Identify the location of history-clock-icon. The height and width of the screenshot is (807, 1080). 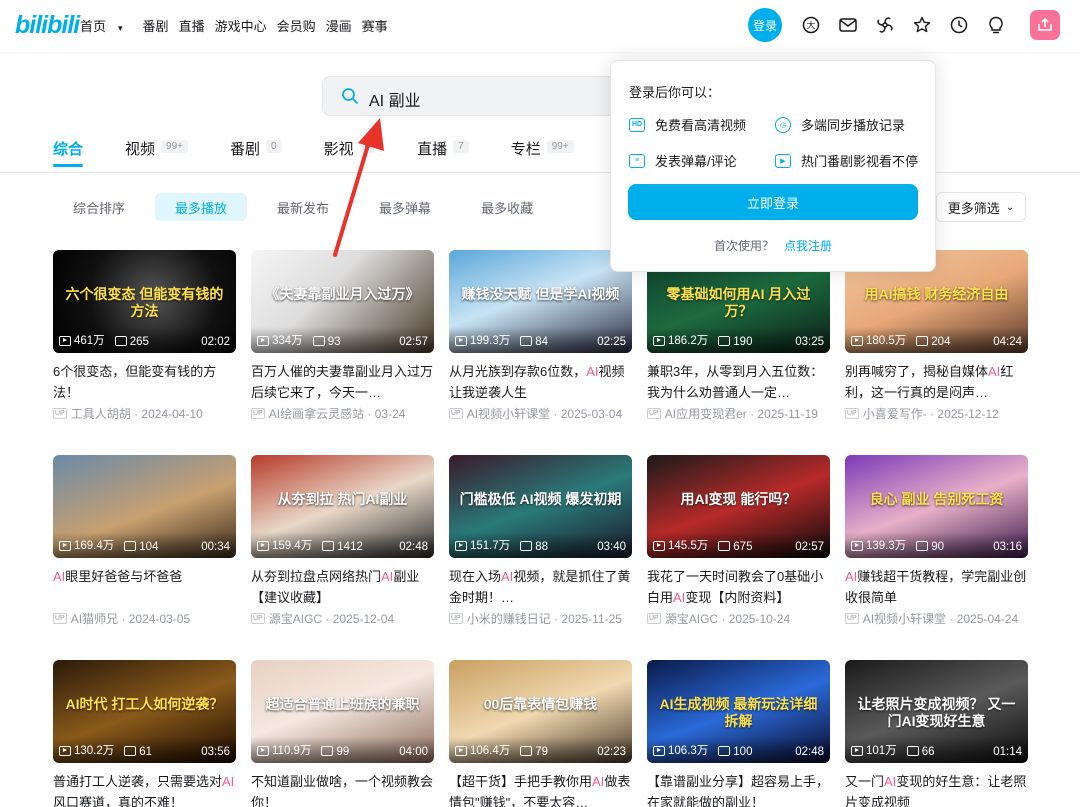
(958, 25).